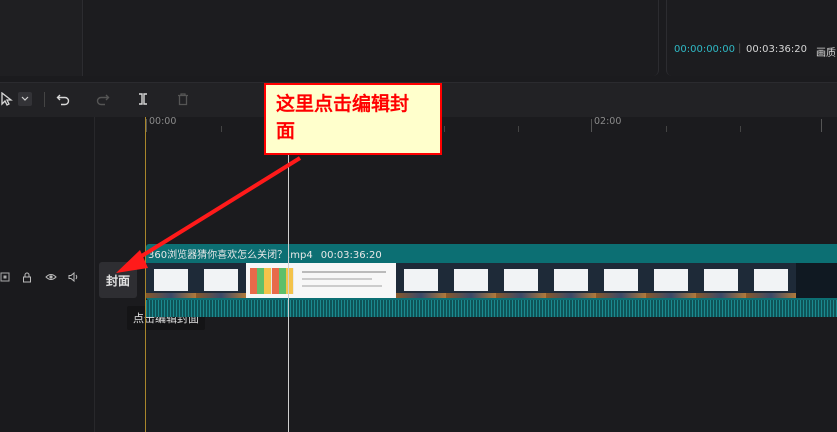 The image size is (837, 432). Describe the element at coordinates (209, 214) in the screenshot. I see `annotation-arrow` at that location.